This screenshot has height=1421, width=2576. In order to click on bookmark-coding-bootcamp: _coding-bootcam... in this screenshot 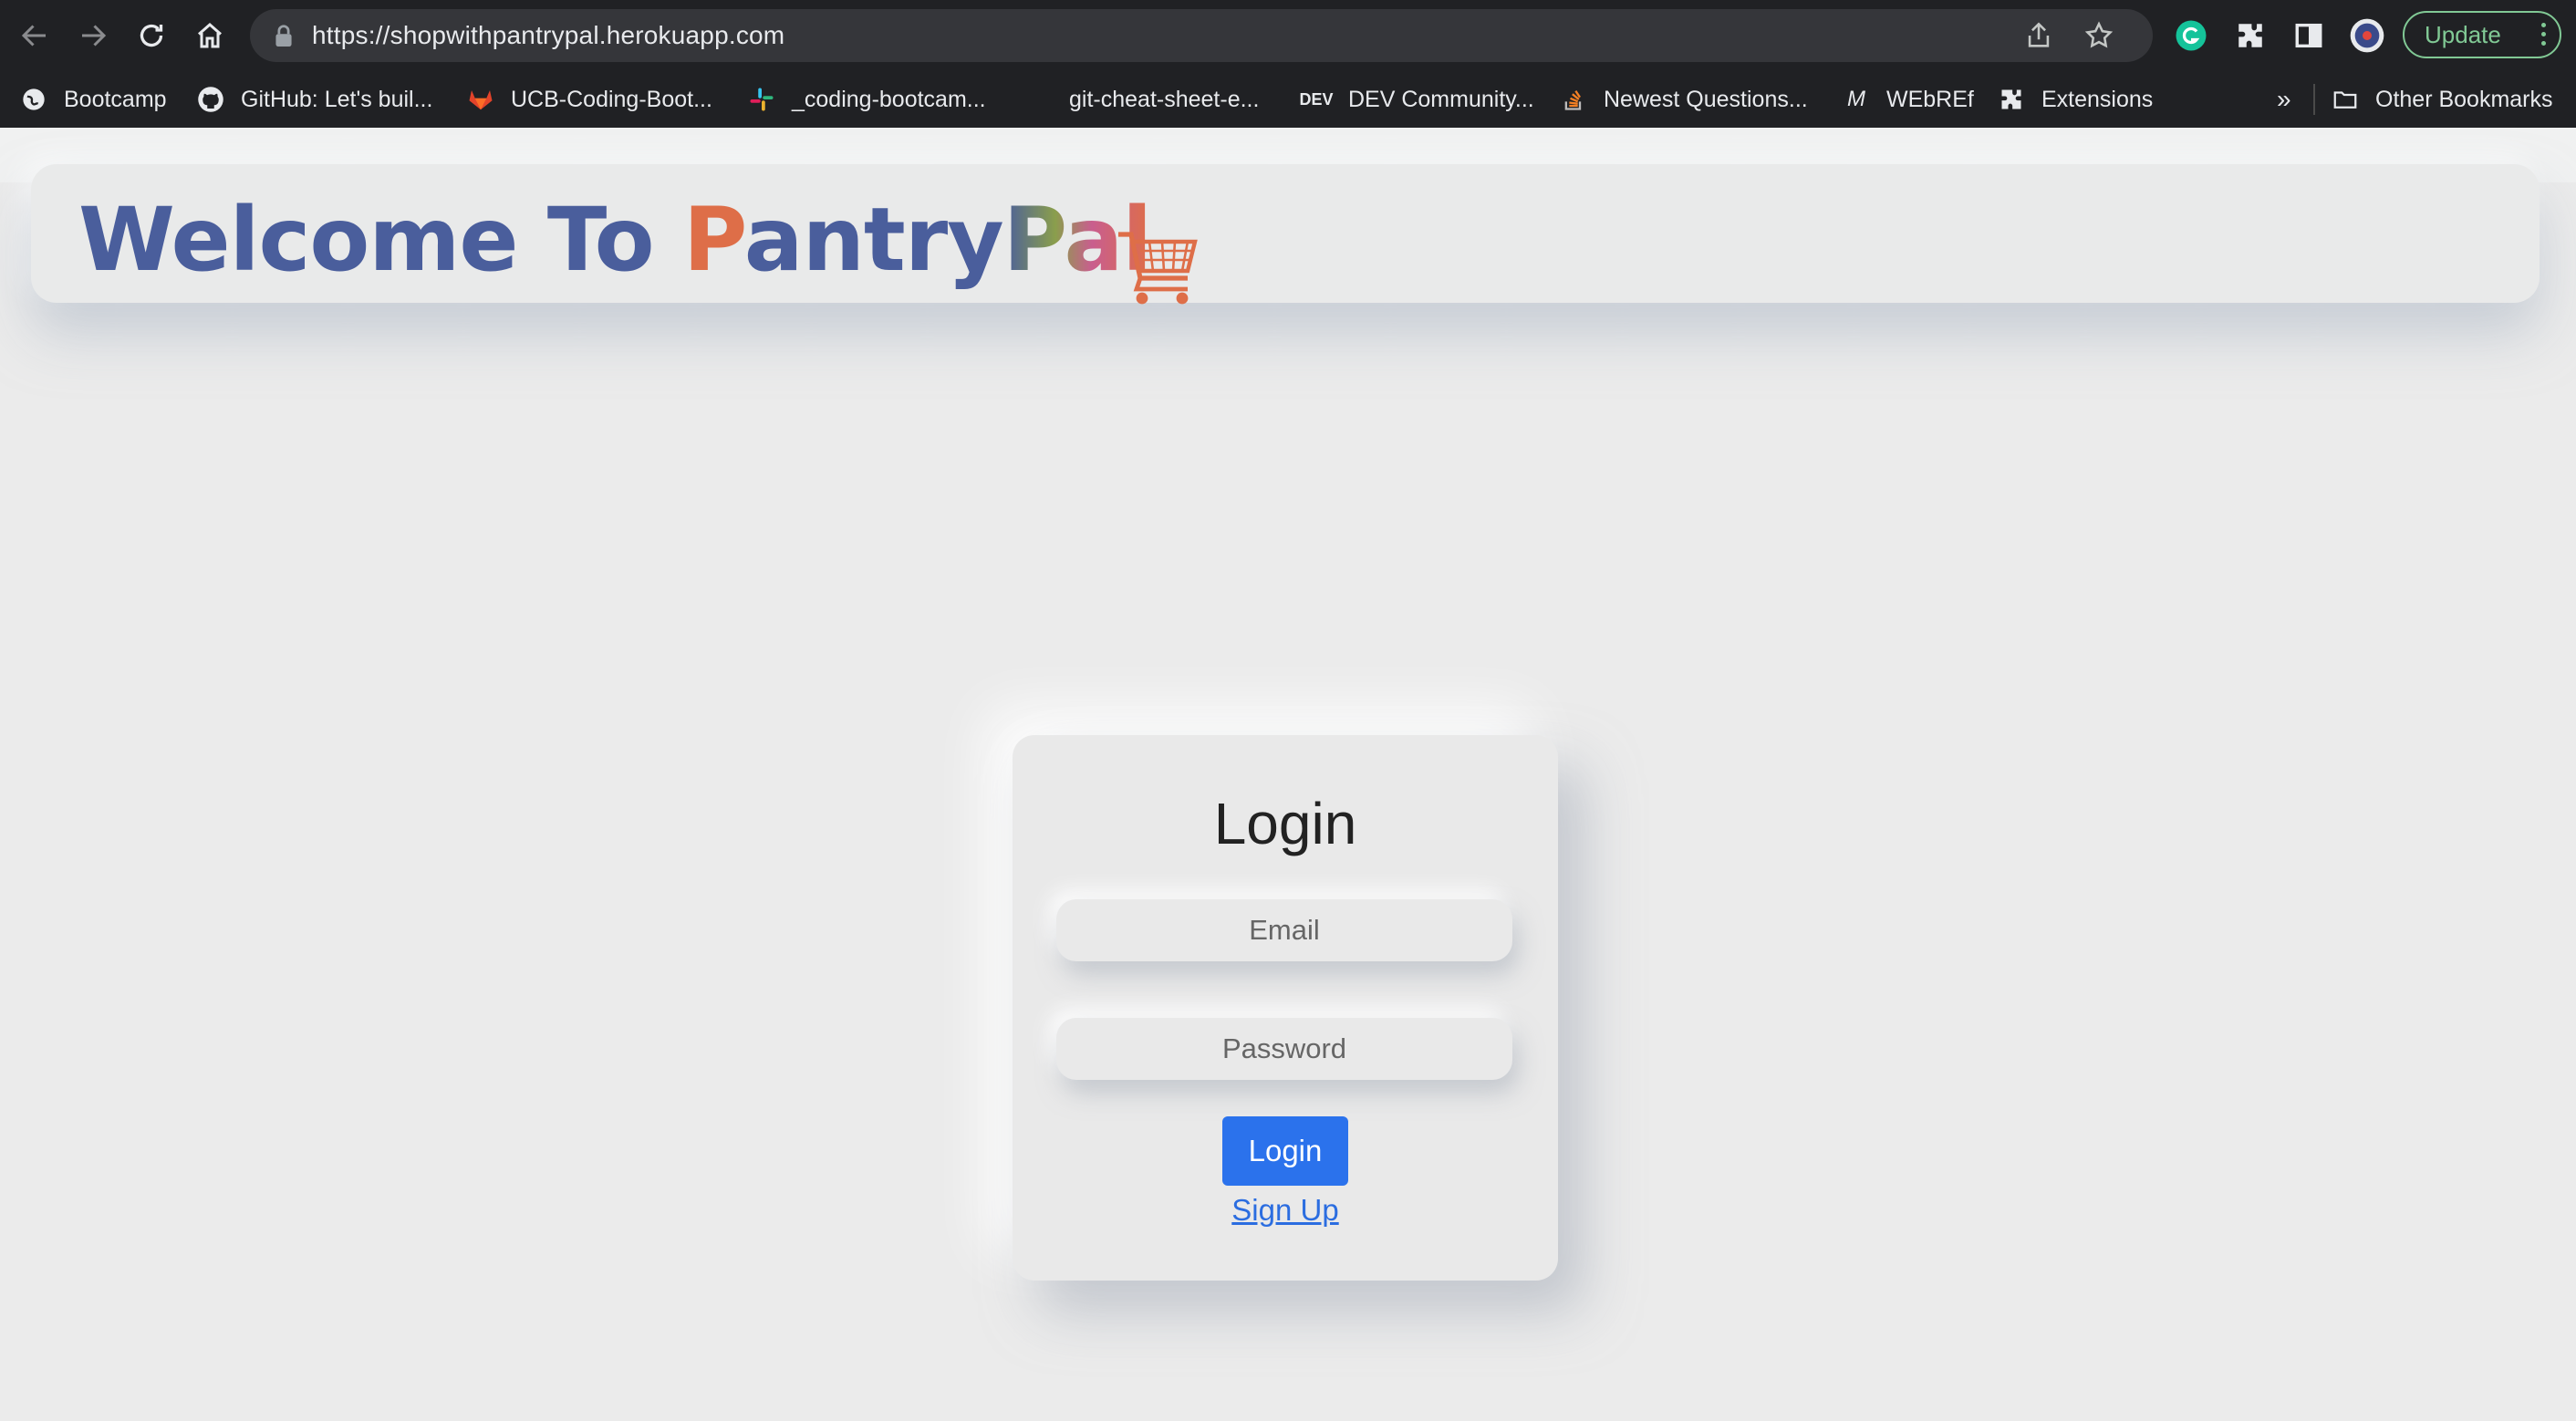, I will do `click(867, 99)`.